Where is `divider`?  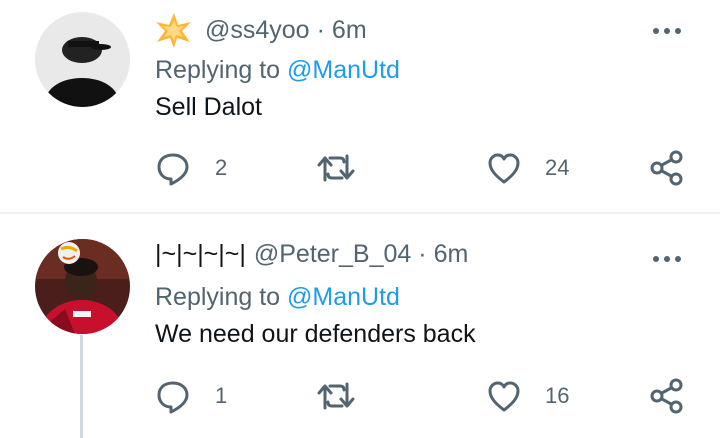
divider is located at coordinates (360, 213).